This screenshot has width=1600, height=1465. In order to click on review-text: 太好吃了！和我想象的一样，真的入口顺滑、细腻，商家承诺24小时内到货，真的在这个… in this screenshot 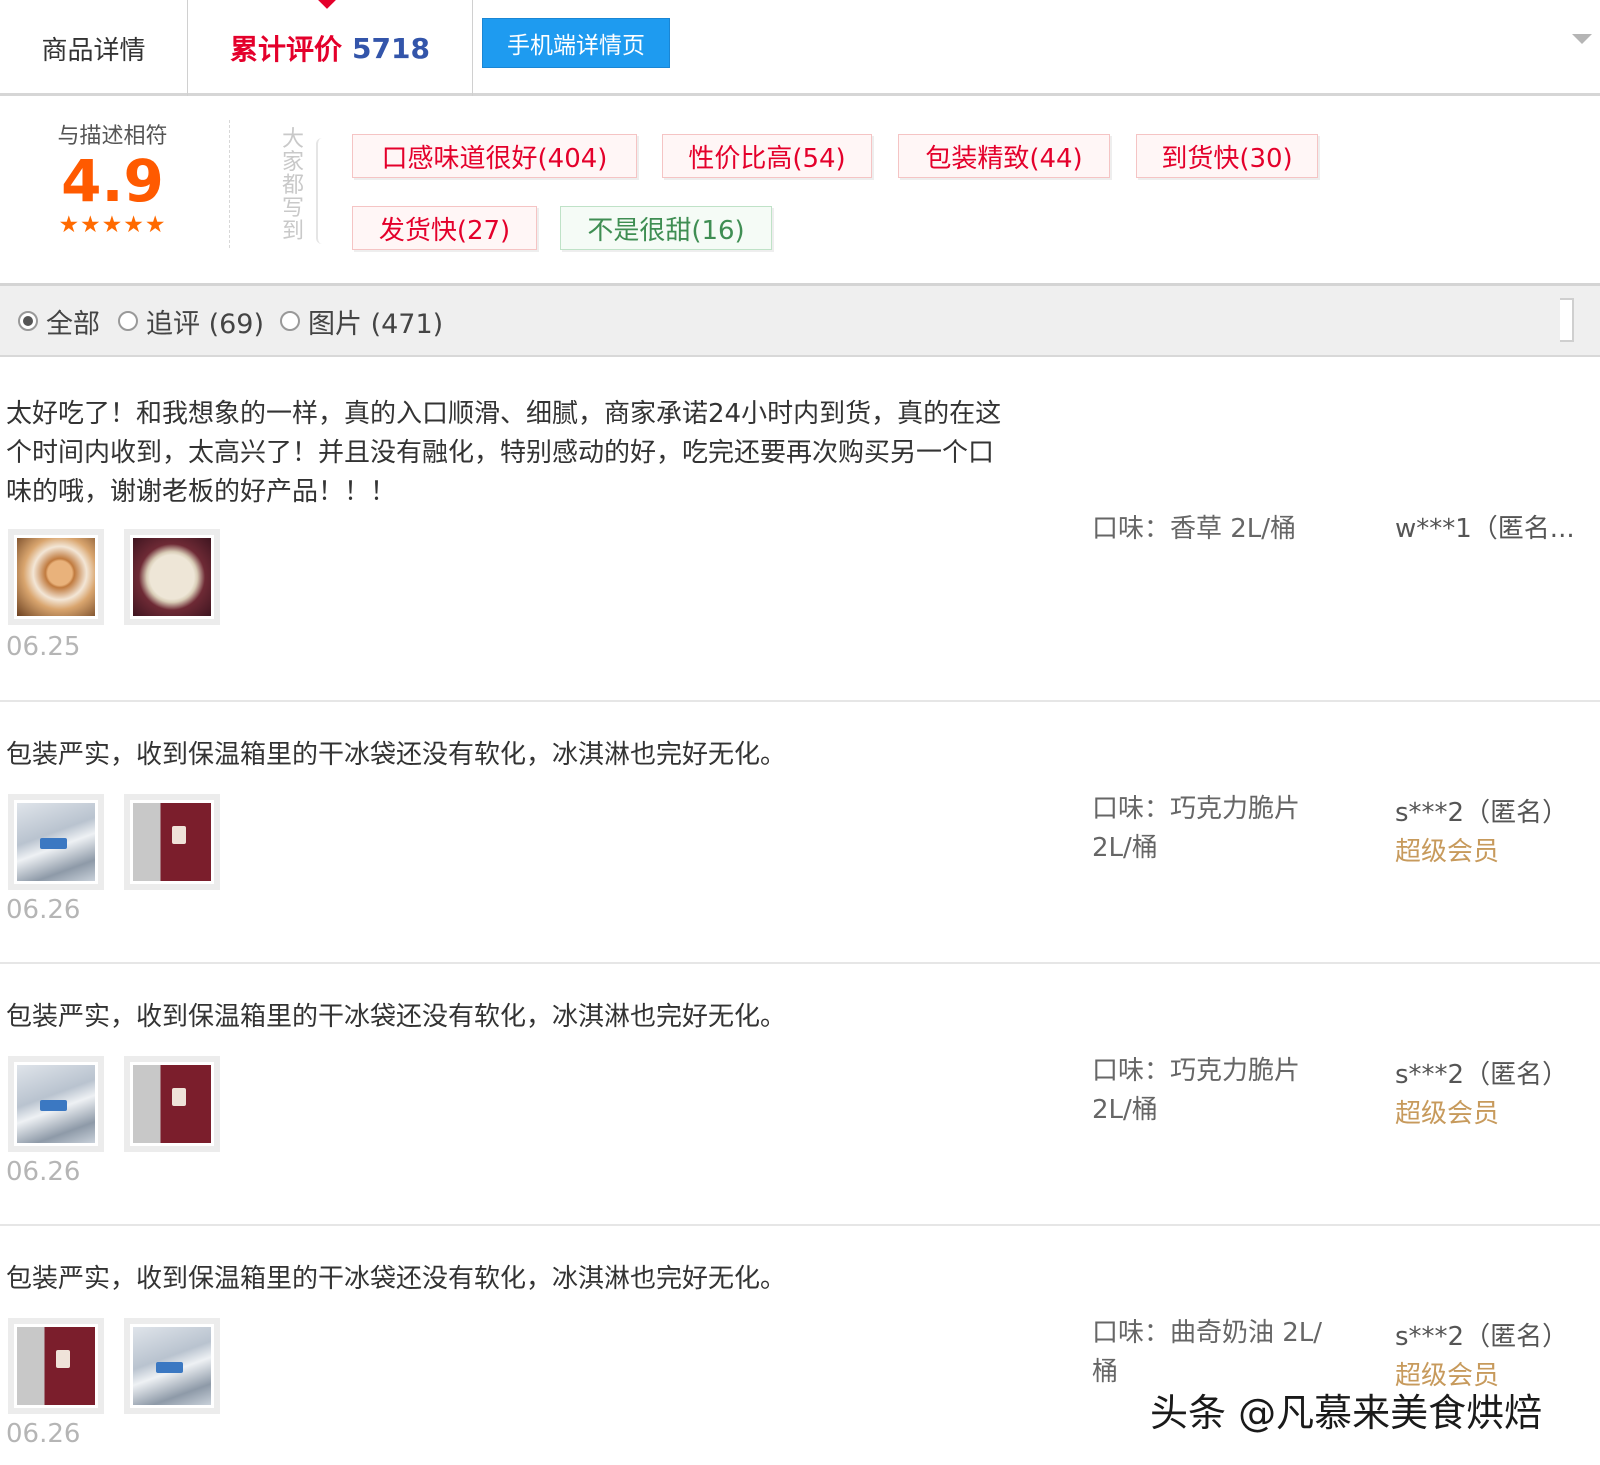, I will do `click(504, 453)`.